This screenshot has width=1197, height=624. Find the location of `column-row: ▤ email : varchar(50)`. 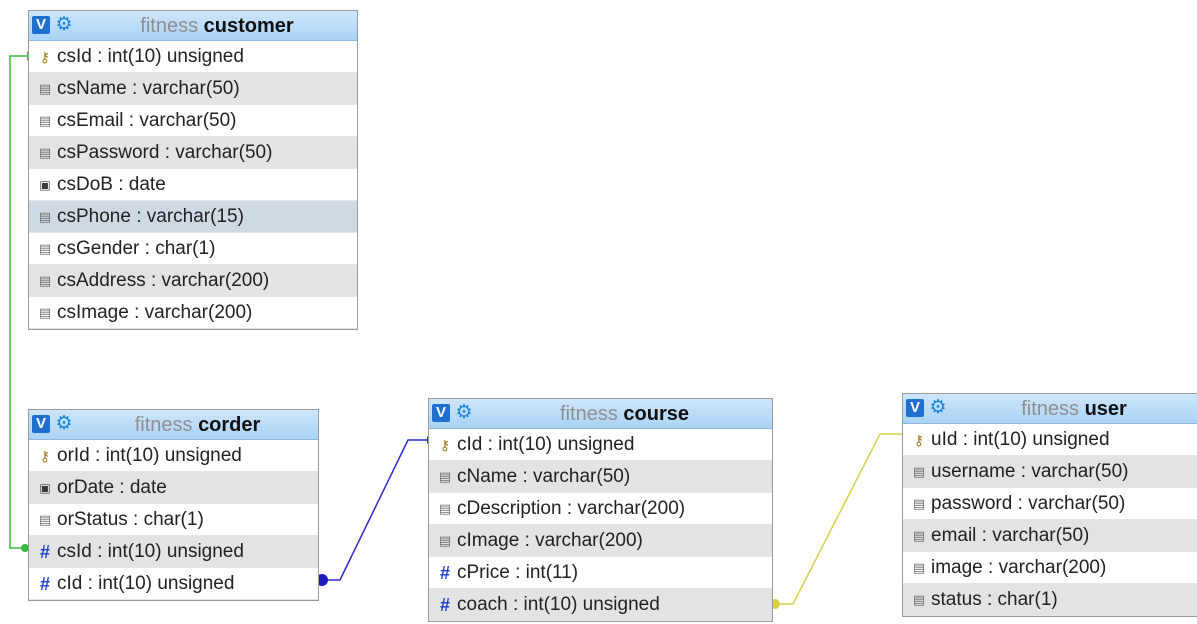

column-row: ▤ email : varchar(50) is located at coordinates (1050, 536).